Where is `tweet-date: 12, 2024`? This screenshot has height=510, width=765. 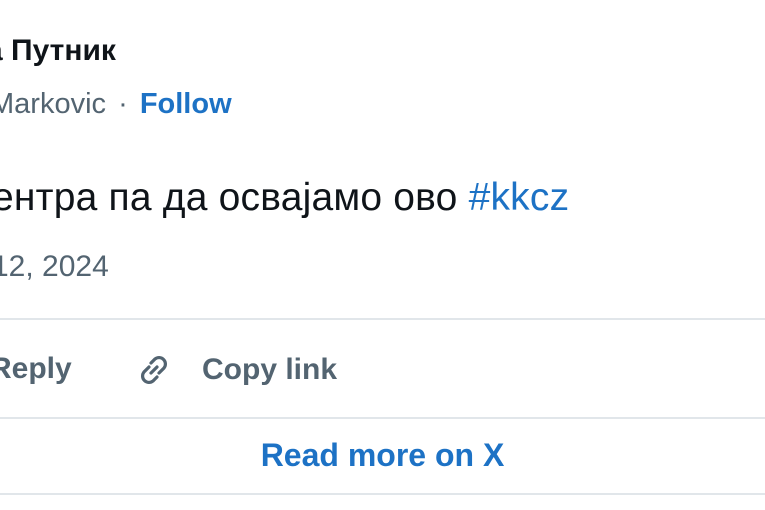
tweet-date: 12, 2024 is located at coordinates (54, 267).